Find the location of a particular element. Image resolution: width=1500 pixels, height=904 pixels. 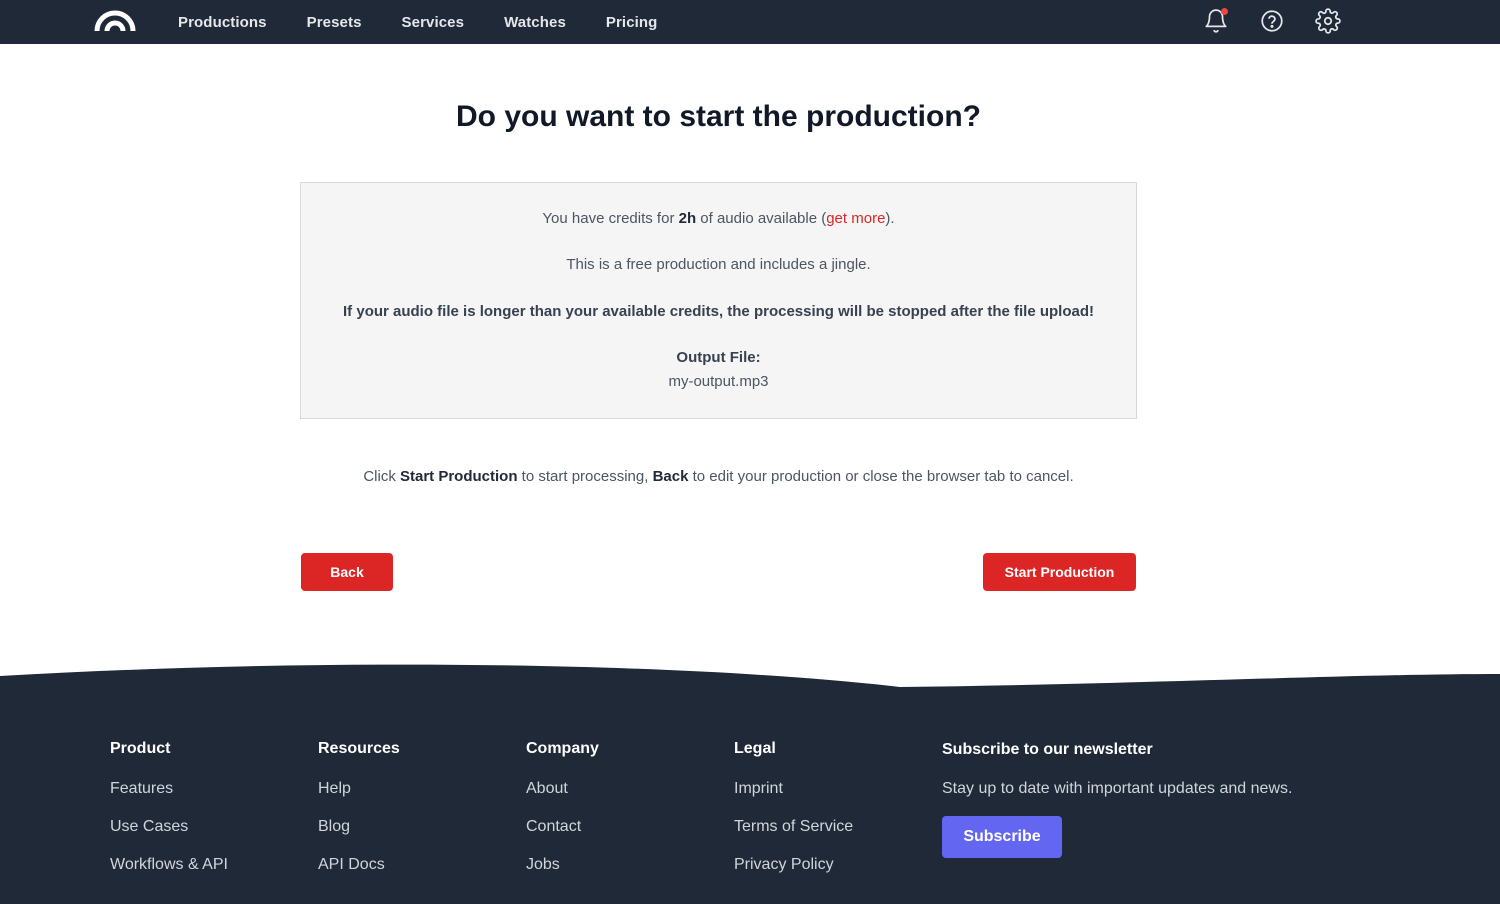

footer-link-terms: Terms of Service is located at coordinates (793, 827).